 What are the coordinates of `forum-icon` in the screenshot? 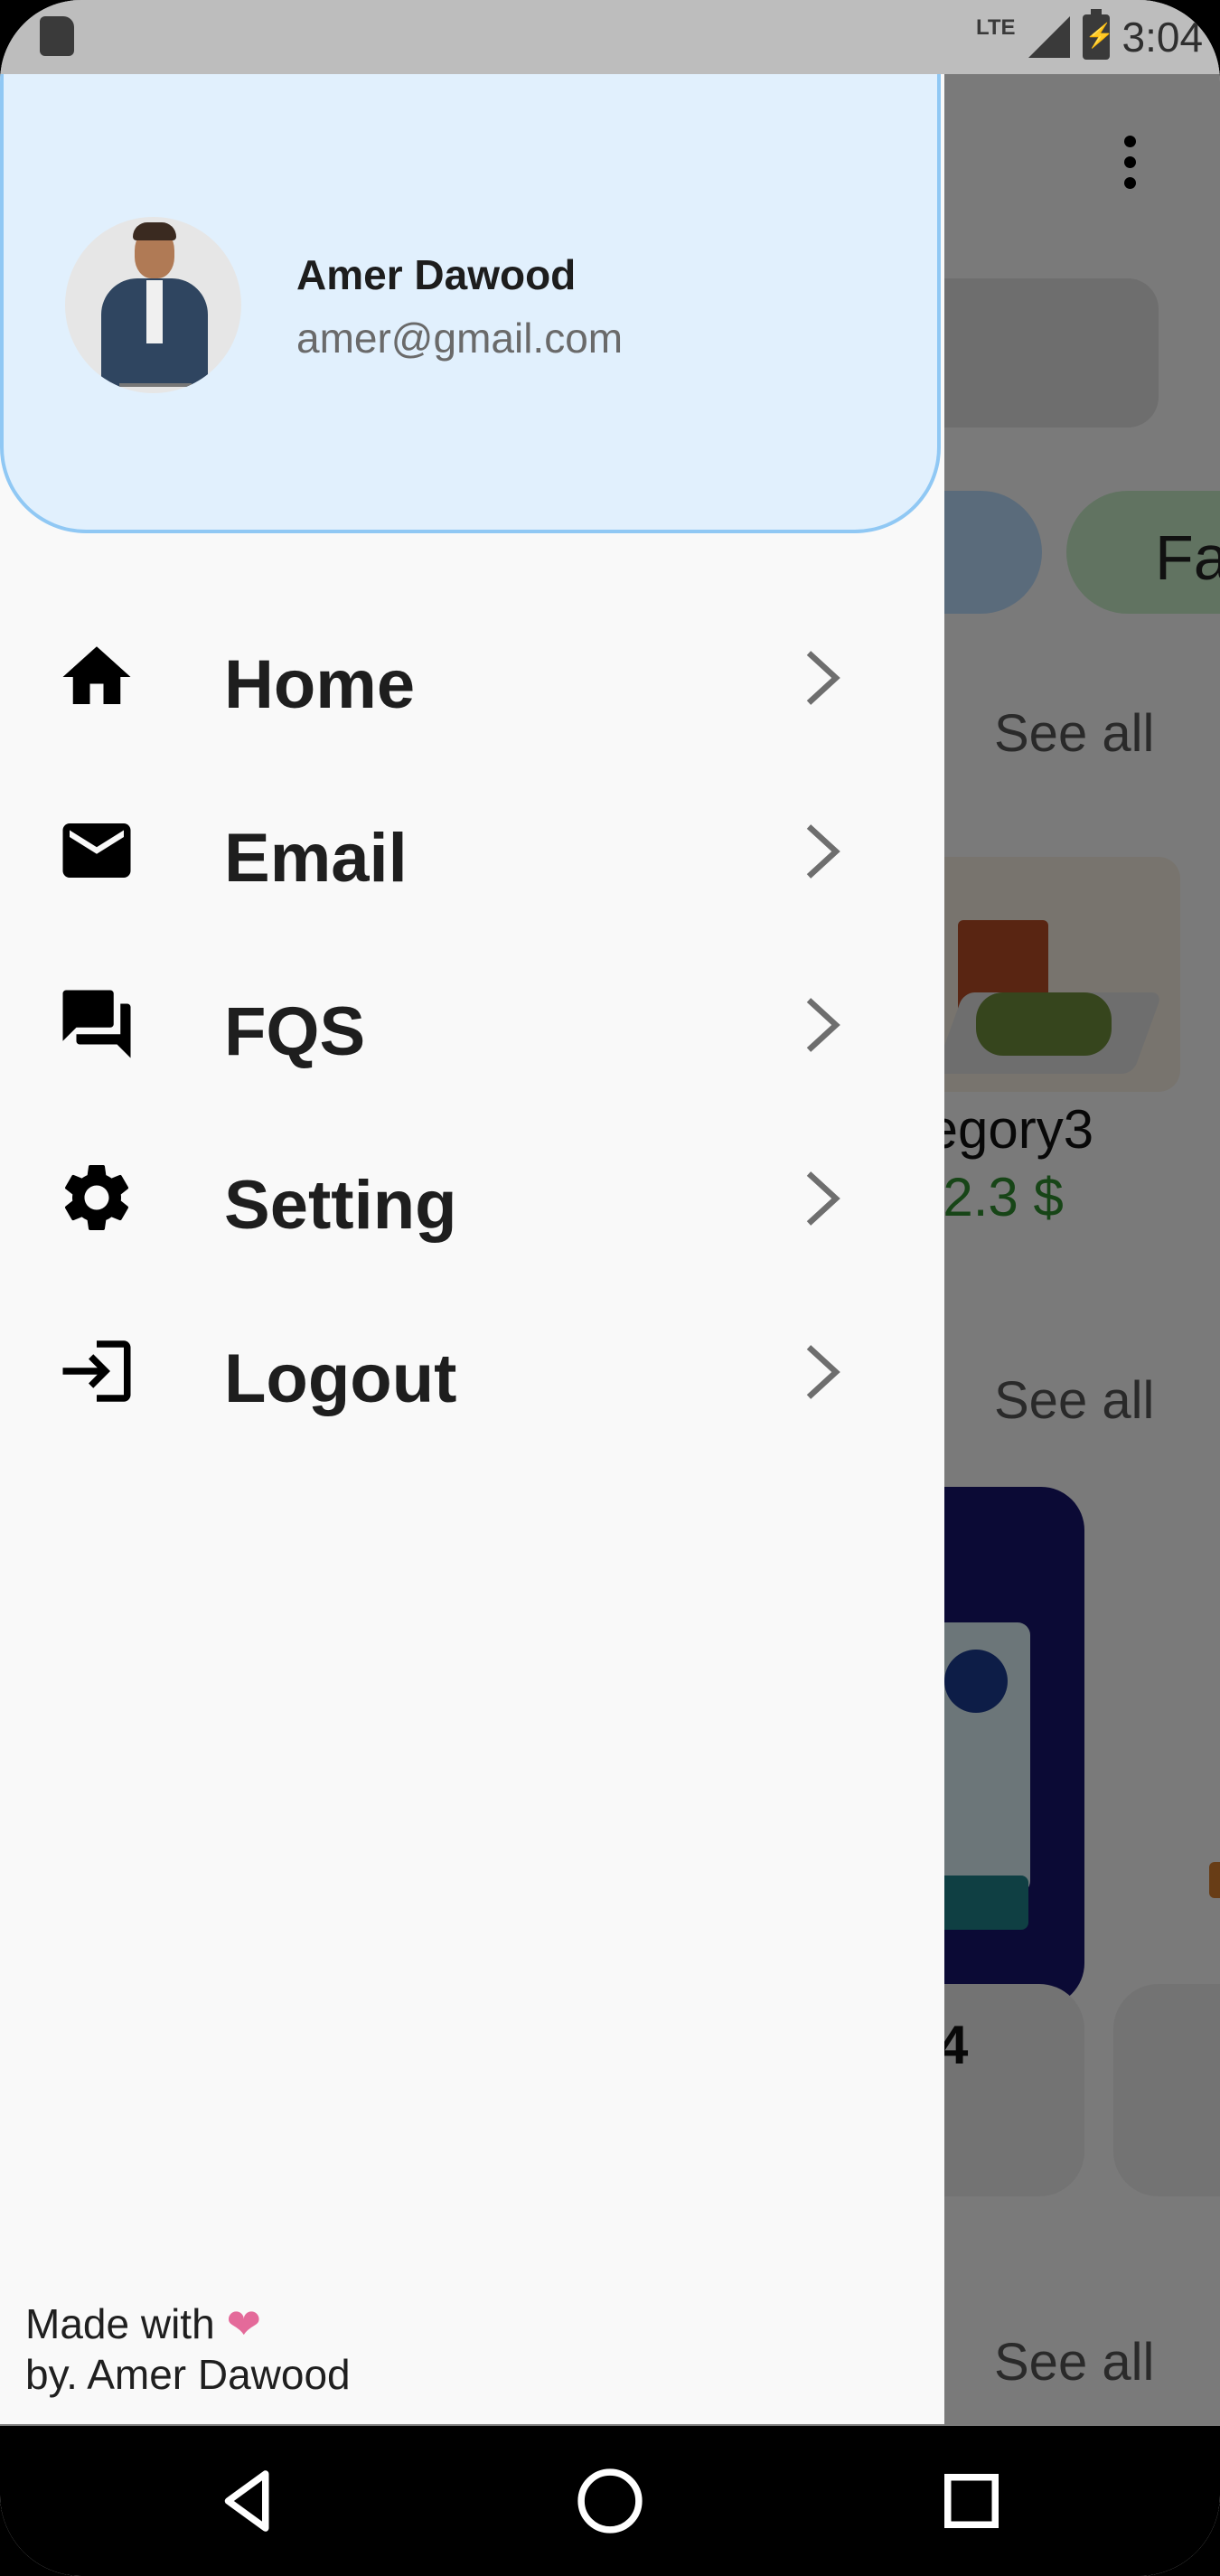 It's located at (96, 1024).